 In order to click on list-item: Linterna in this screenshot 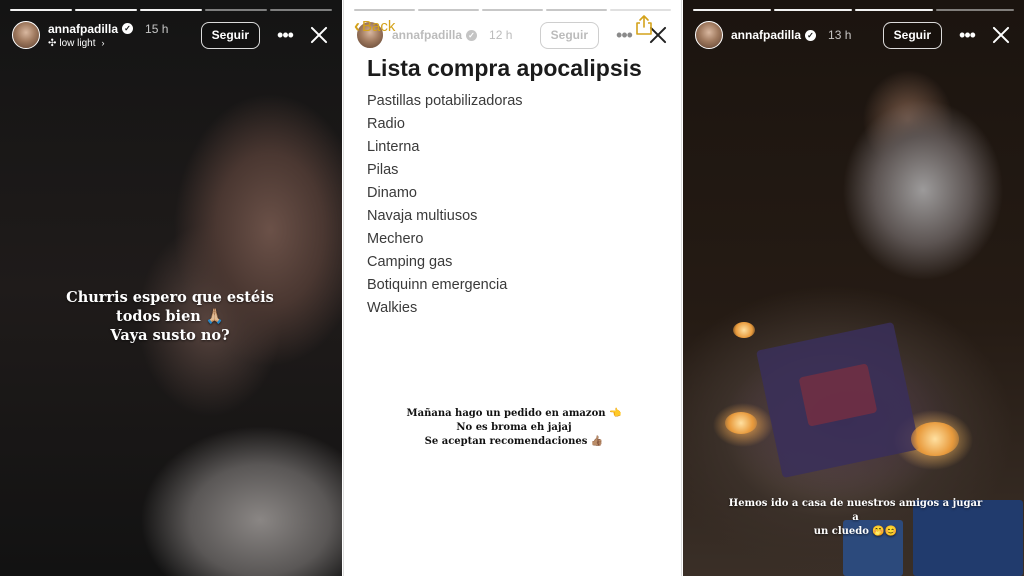, I will do `click(393, 147)`.